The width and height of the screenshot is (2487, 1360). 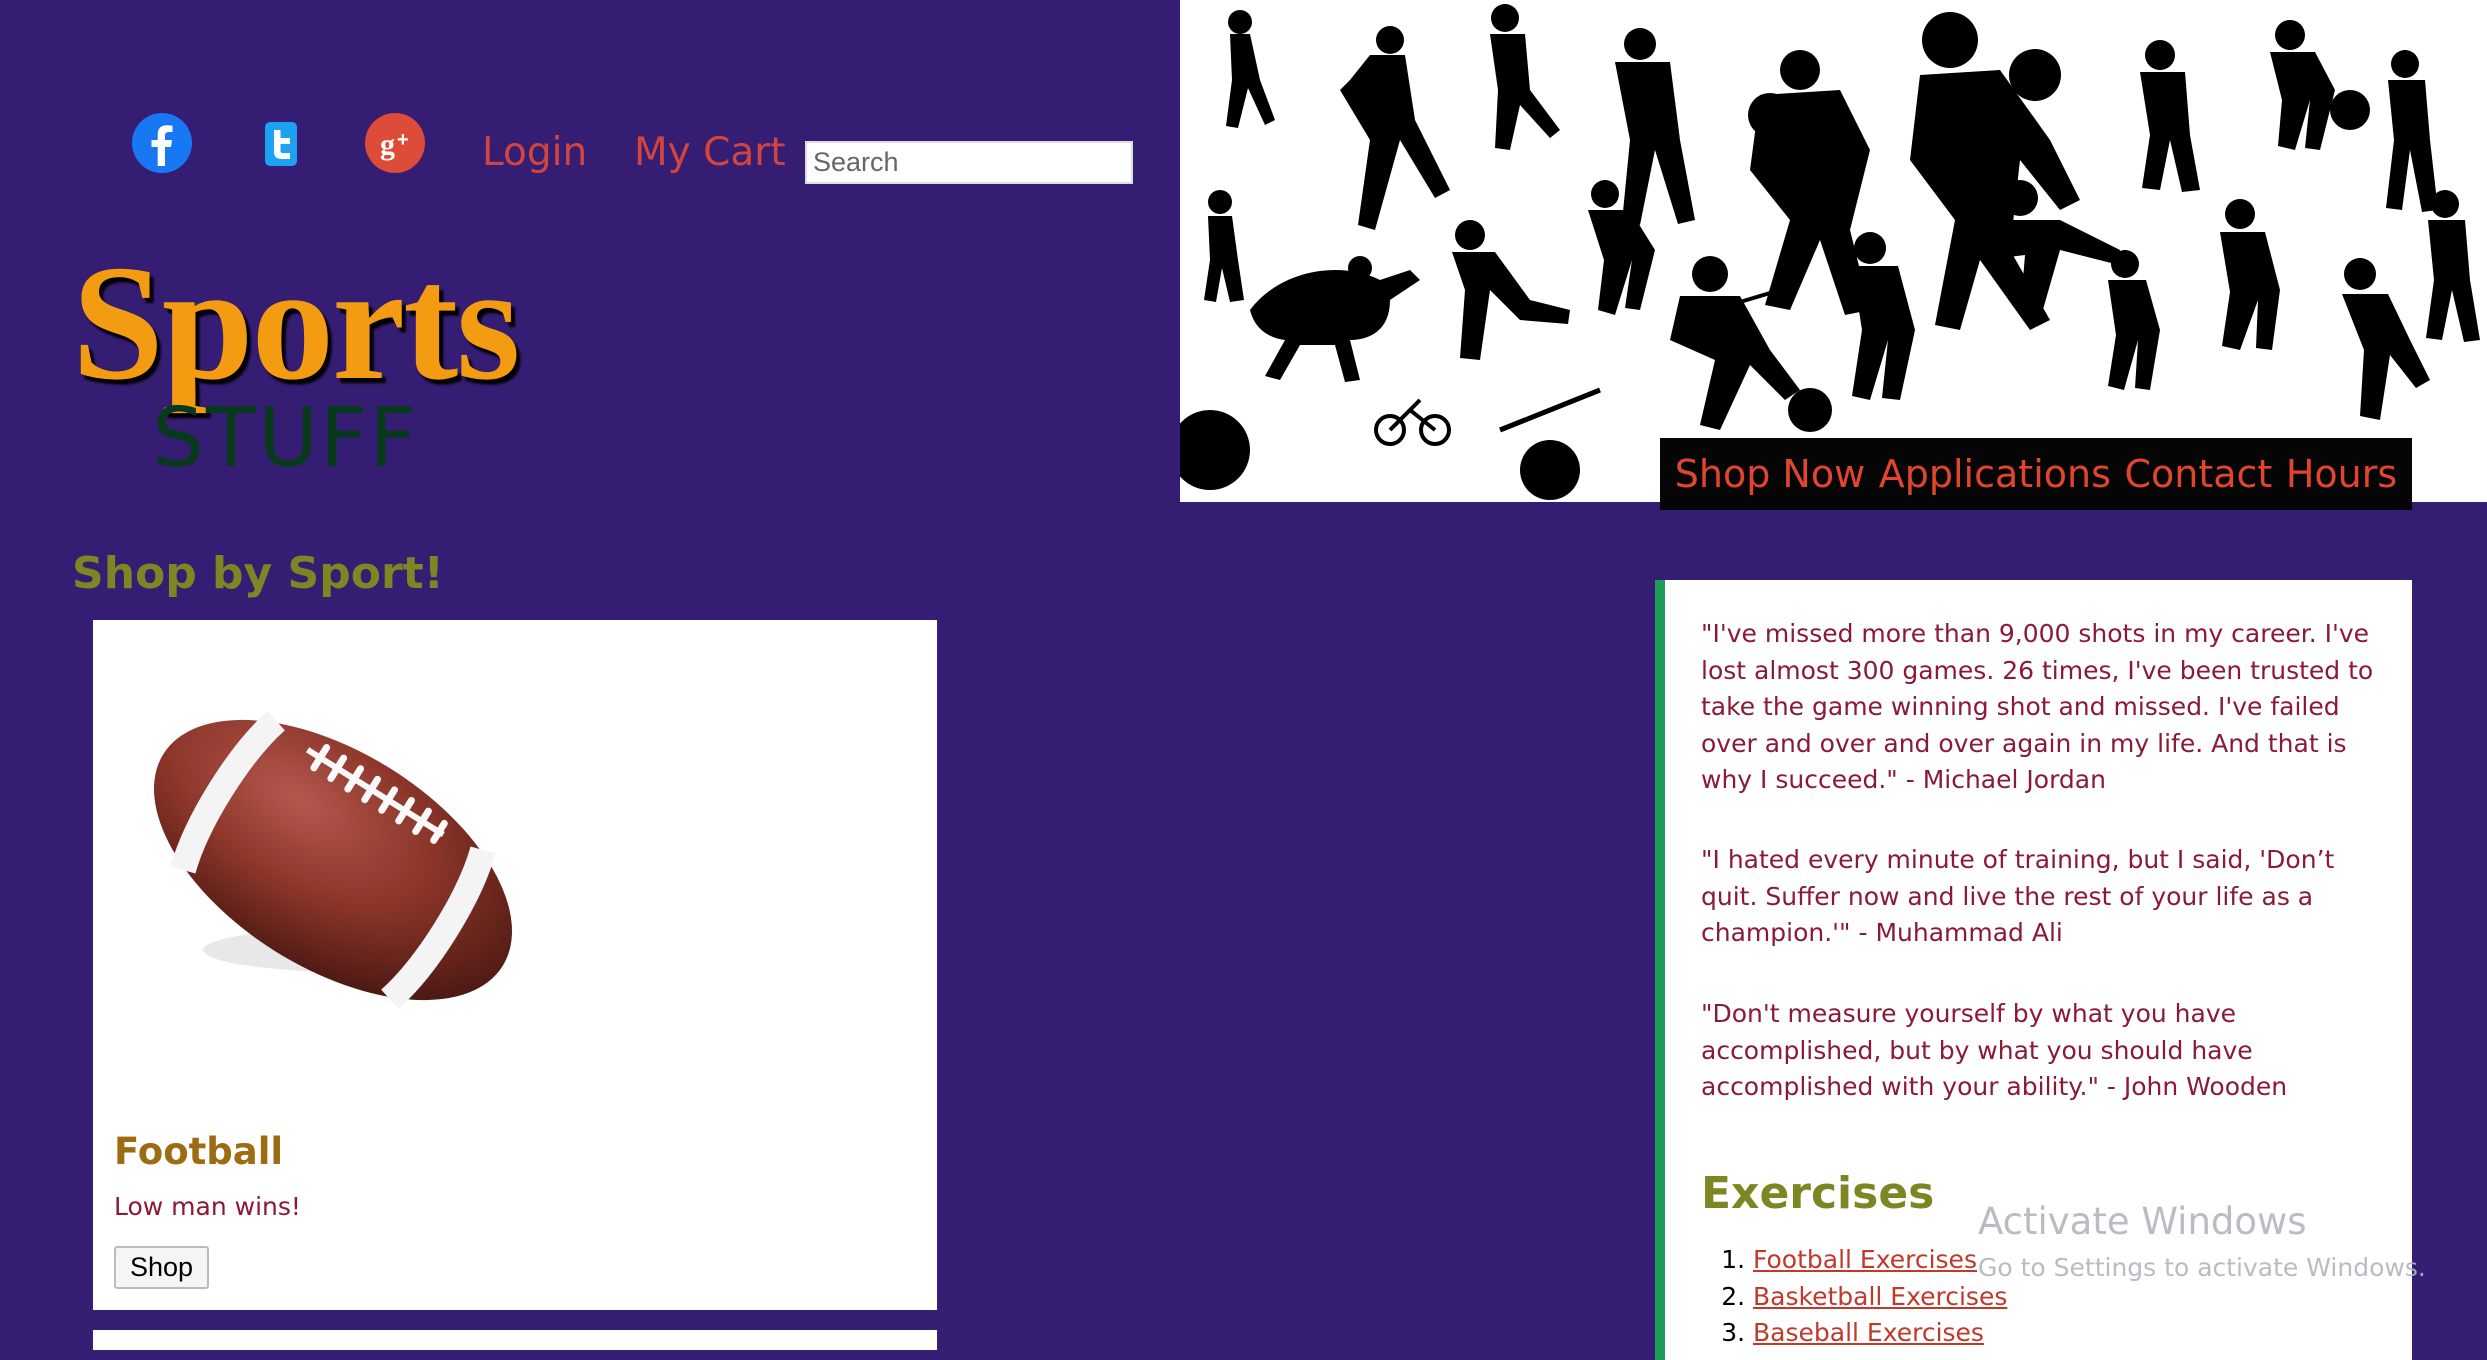 What do you see at coordinates (1818, 1193) in the screenshot?
I see `exercises-heading: Exercises` at bounding box center [1818, 1193].